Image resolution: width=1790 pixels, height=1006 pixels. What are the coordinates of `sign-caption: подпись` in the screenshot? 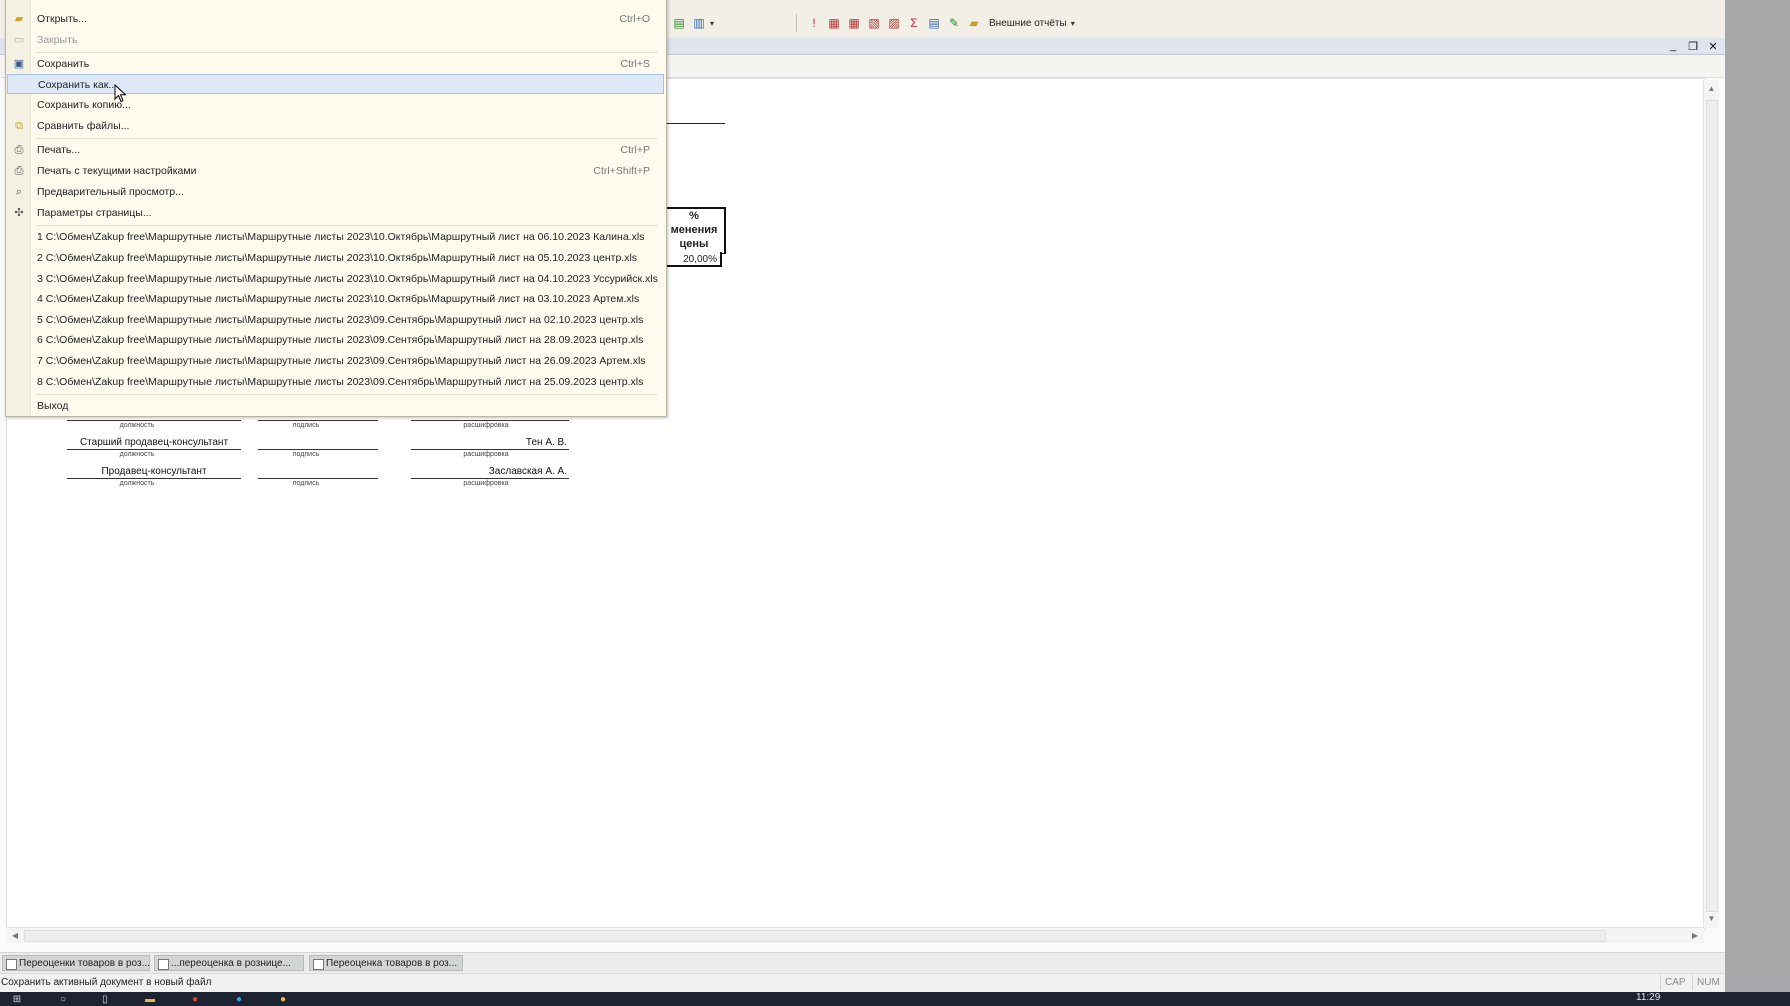 It's located at (306, 483).